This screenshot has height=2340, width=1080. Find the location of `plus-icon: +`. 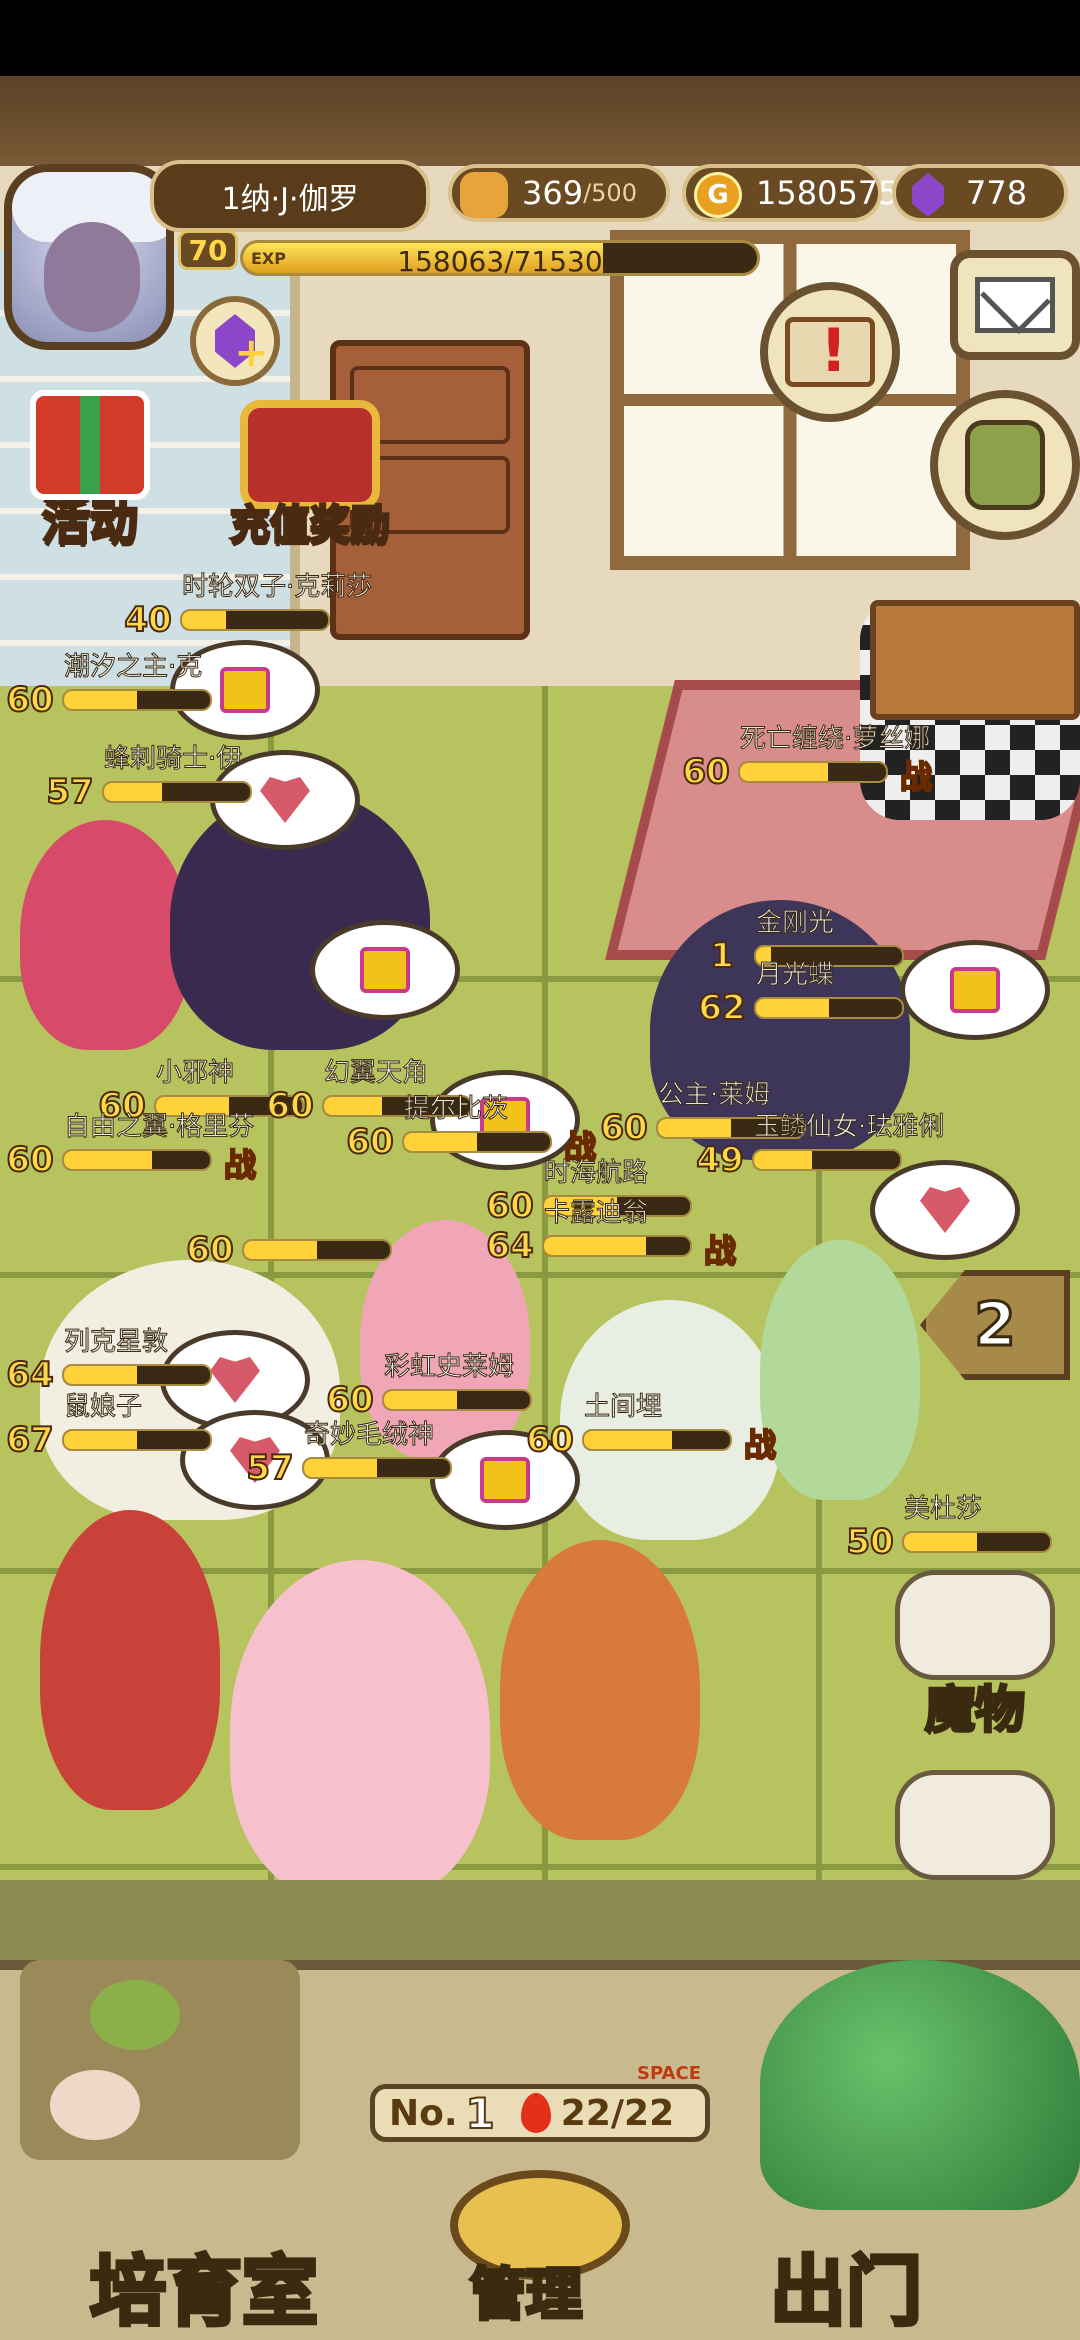

plus-icon: + is located at coordinates (251, 353).